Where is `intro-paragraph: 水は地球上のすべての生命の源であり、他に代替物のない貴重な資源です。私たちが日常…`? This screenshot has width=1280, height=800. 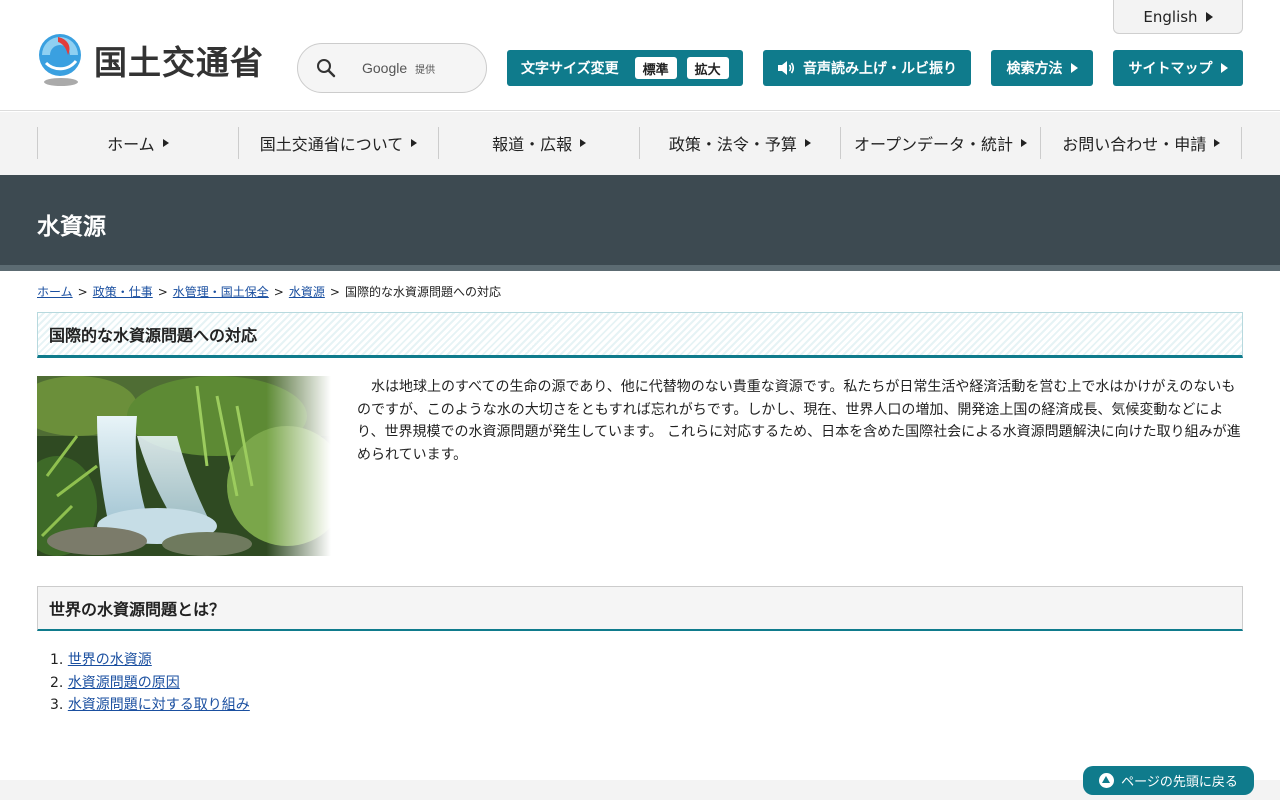
intro-paragraph: 水は地球上のすべての生命の源であり、他に代替物のない貴重な資源です。私たちが日常… is located at coordinates (799, 421).